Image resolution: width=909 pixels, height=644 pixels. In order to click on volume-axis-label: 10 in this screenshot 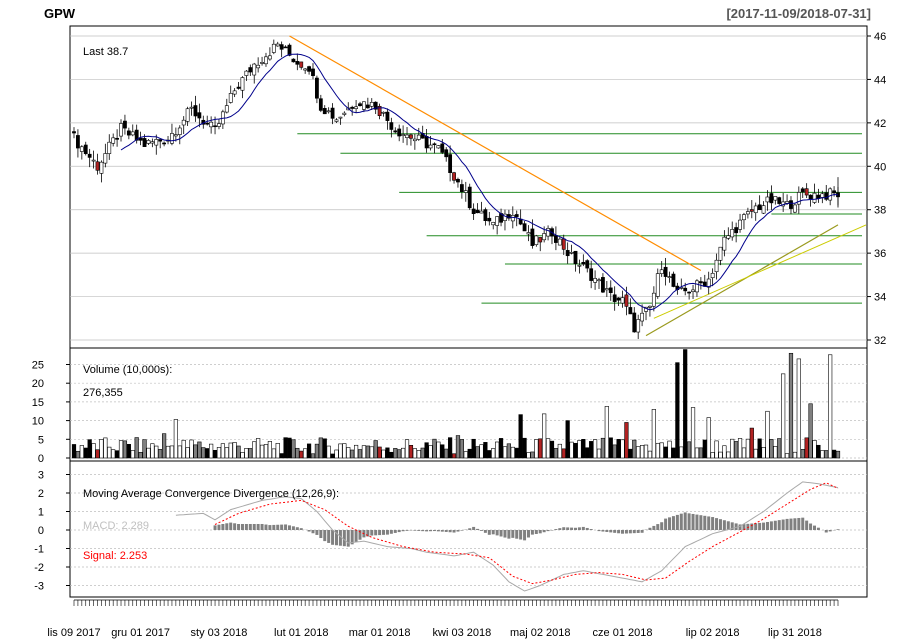, I will do `click(38, 422)`.